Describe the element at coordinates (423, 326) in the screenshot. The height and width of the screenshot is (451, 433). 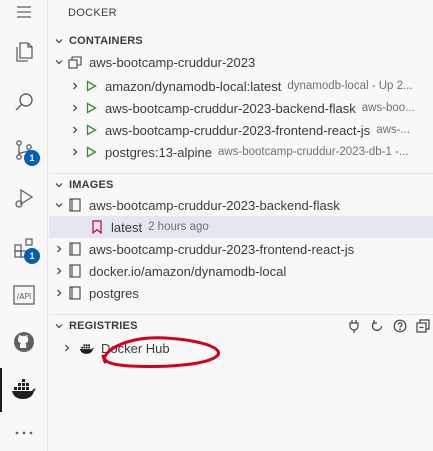
I see `collapse-all-icon` at that location.